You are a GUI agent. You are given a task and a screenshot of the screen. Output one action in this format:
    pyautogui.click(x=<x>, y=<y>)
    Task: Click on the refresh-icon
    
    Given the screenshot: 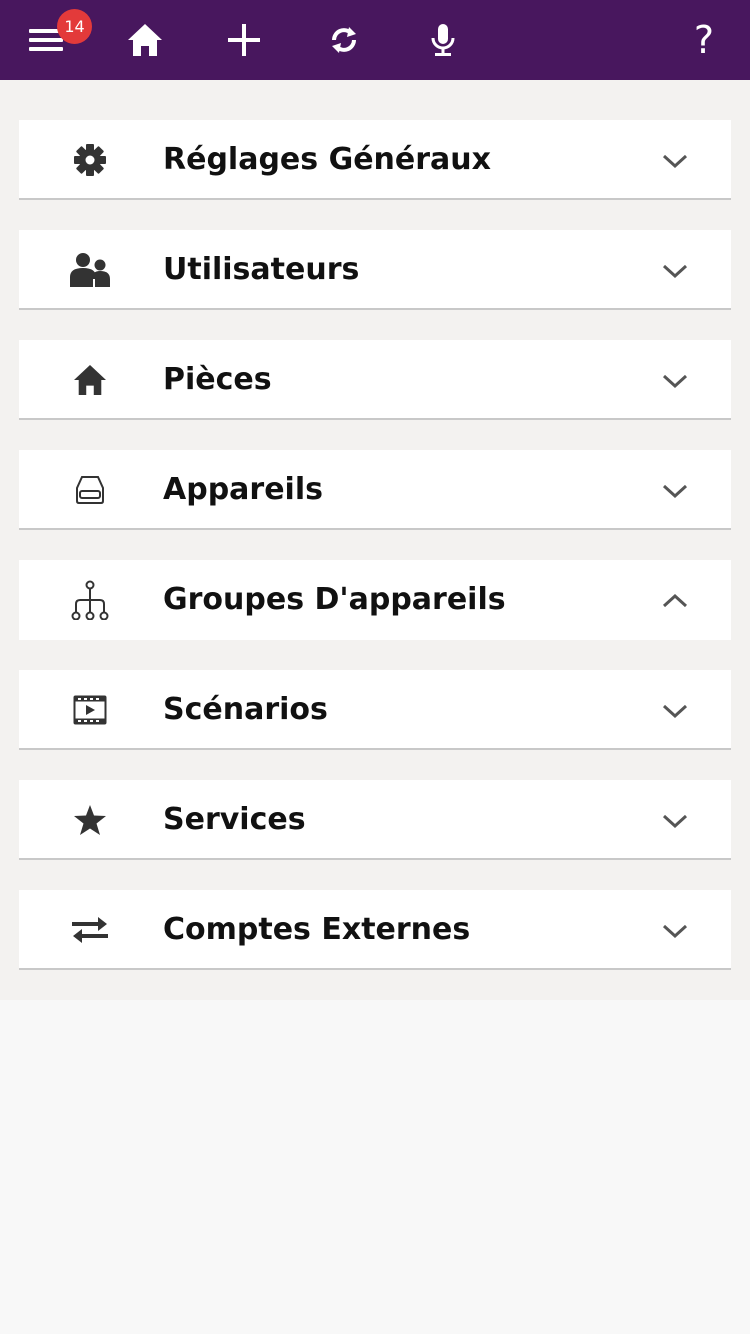 What is the action you would take?
    pyautogui.click(x=344, y=40)
    